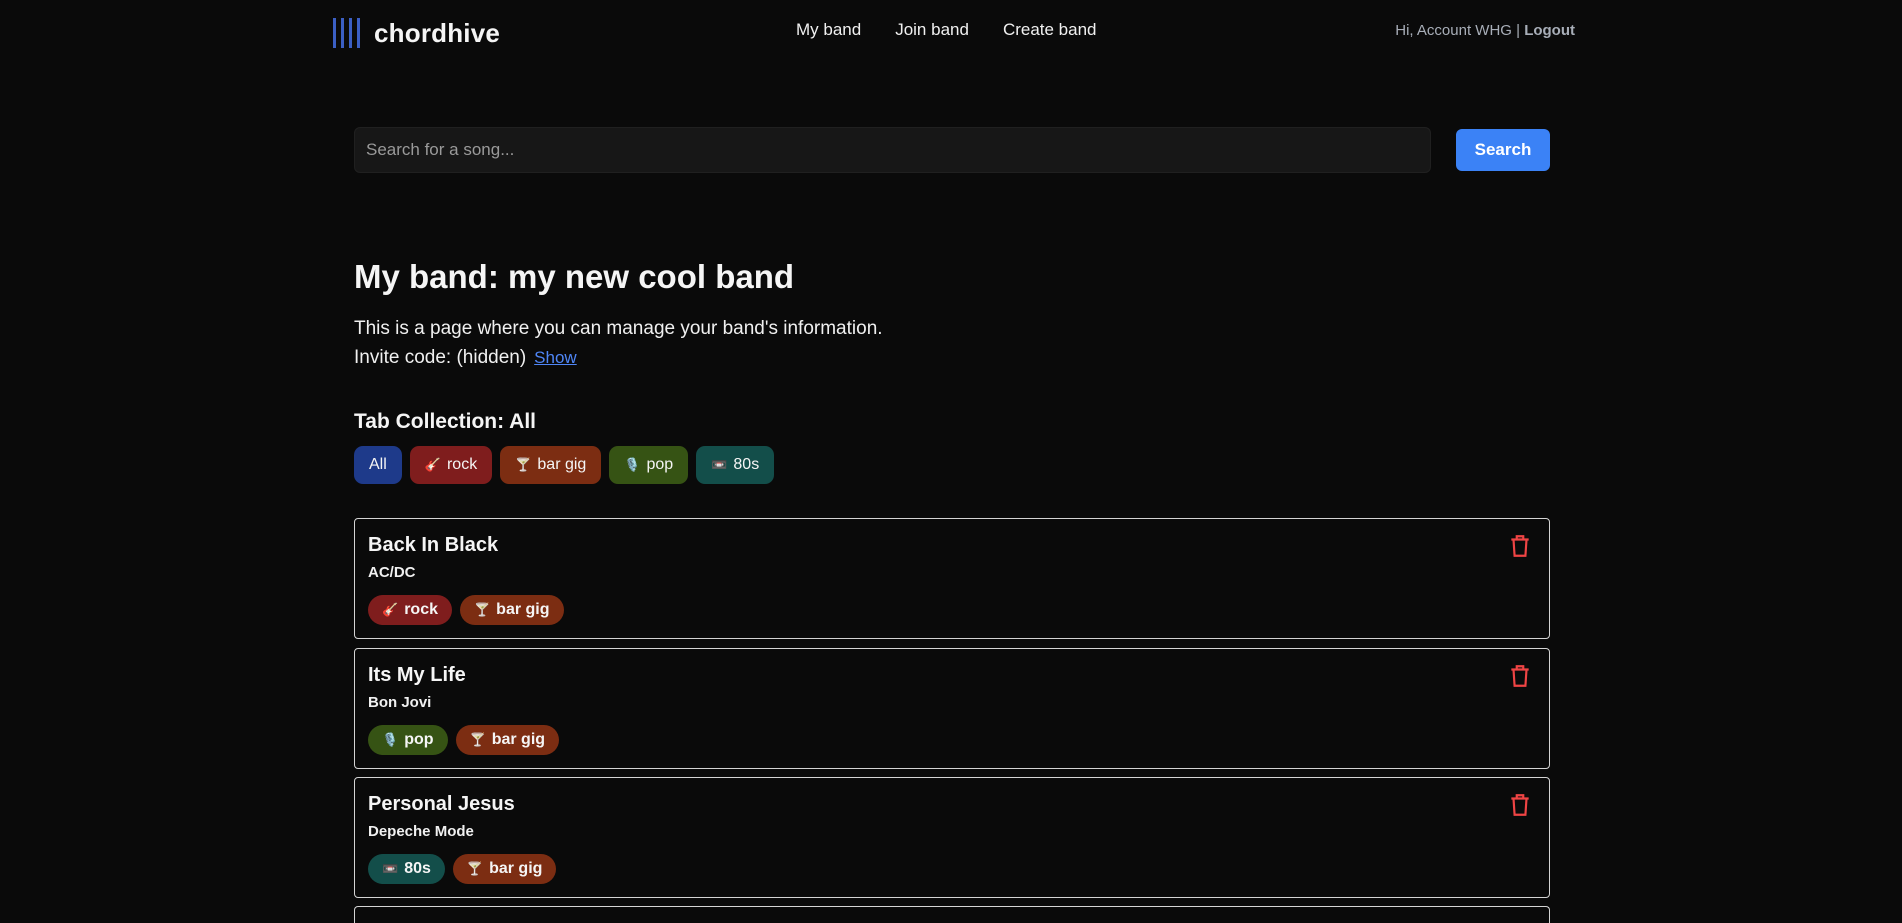 The height and width of the screenshot is (923, 1902). Describe the element at coordinates (746, 464) in the screenshot. I see `filter-label: 80s` at that location.